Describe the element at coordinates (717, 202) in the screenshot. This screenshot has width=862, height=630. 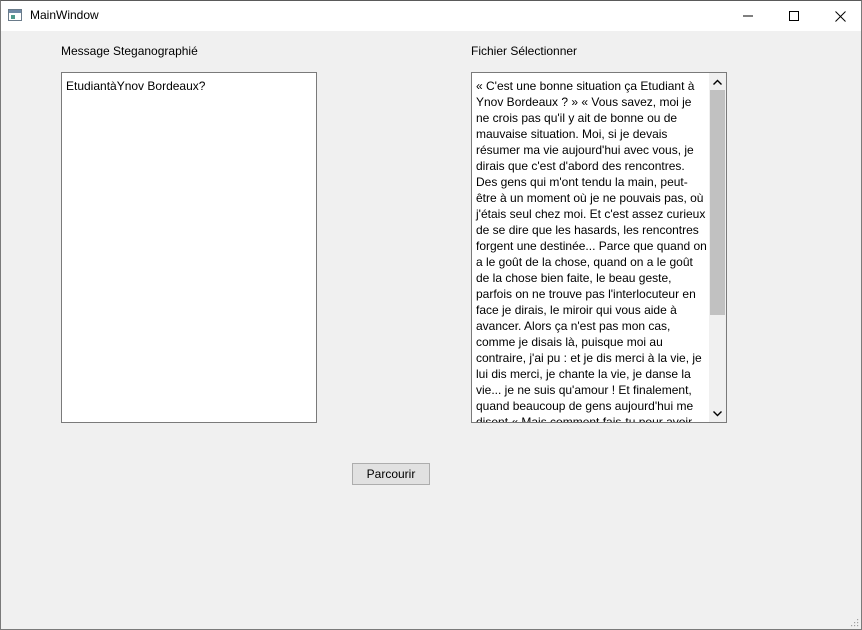
I see `scroll-thumb` at that location.